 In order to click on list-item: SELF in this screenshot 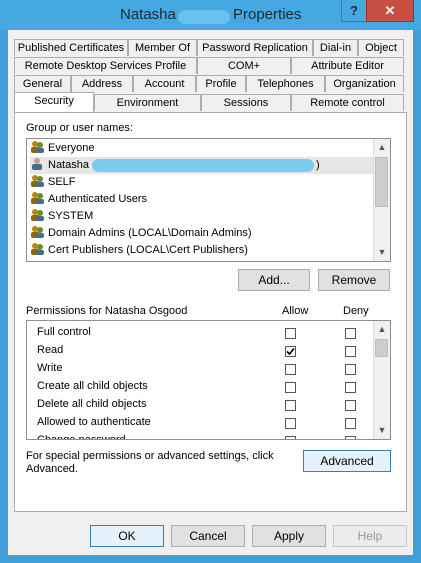, I will do `click(53, 182)`.